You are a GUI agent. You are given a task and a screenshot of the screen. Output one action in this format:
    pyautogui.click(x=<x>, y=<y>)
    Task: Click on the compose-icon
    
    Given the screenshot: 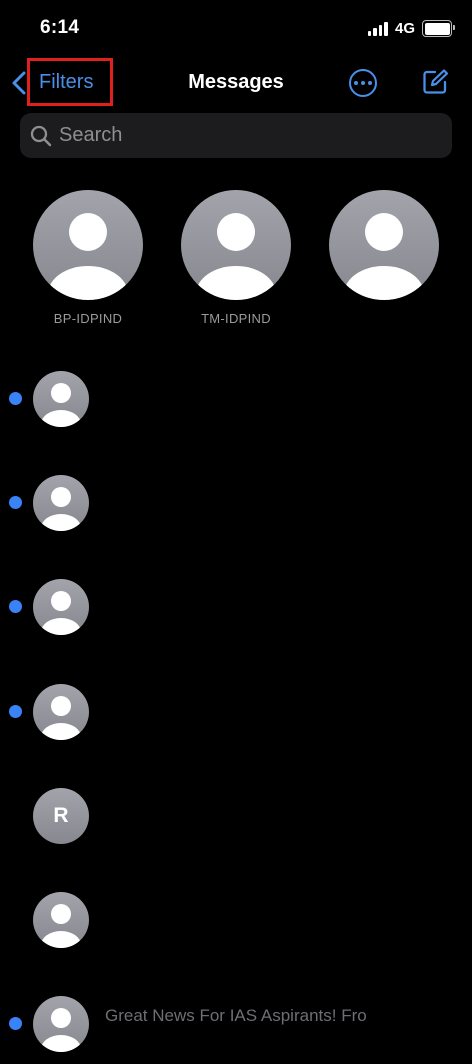 What is the action you would take?
    pyautogui.click(x=435, y=82)
    